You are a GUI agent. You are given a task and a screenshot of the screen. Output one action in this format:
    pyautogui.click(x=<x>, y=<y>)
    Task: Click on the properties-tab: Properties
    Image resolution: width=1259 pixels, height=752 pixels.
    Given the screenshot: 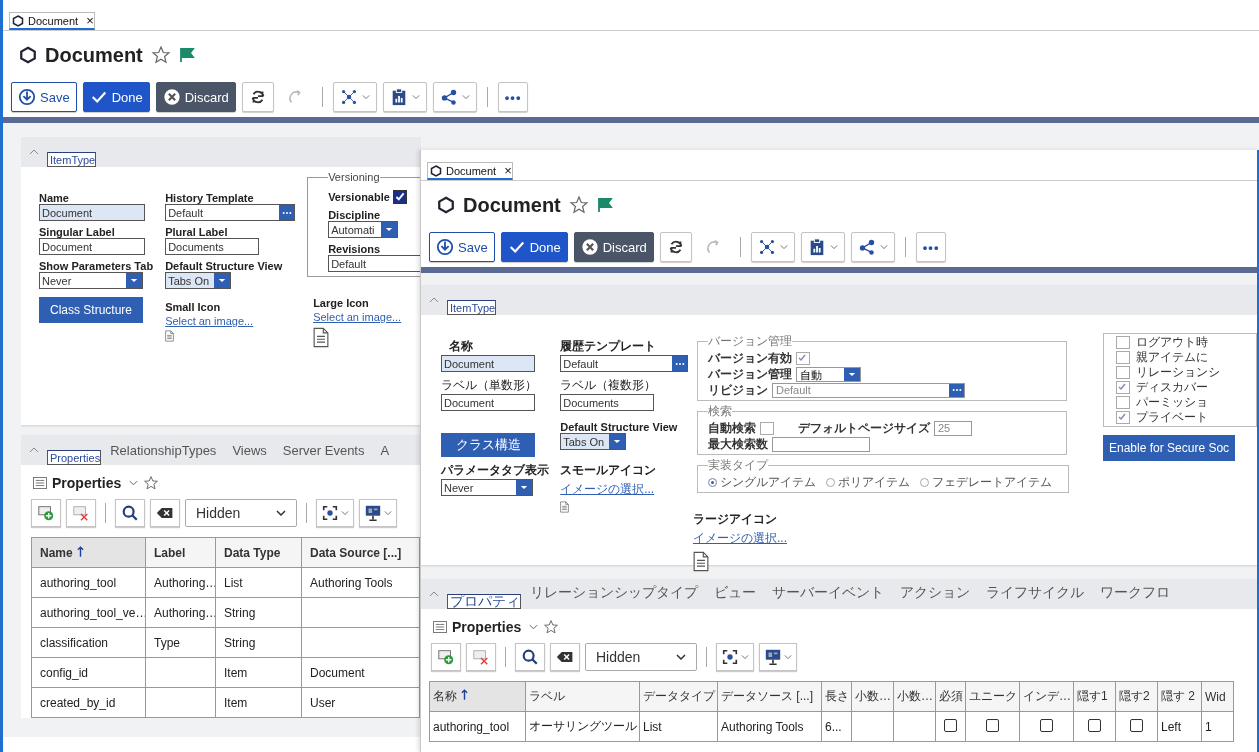 What is the action you would take?
    pyautogui.click(x=74, y=457)
    